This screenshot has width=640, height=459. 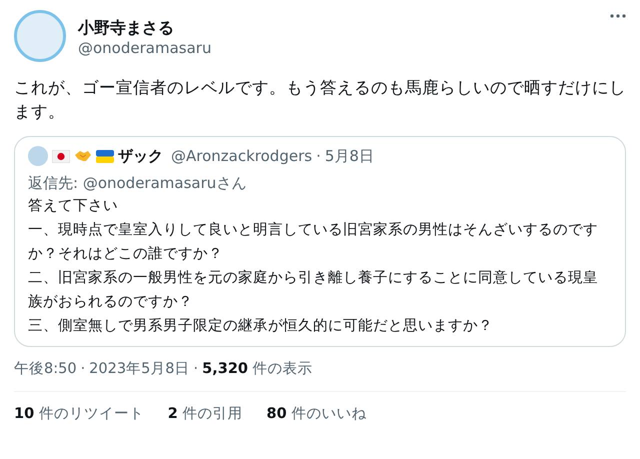 What do you see at coordinates (313, 242) in the screenshot?
I see `quoted-text-line: 一、現時点で皇室入りして良いと明言している旧宮家系の男性はそんざいするのですか？それはどこの誰ですか？` at bounding box center [313, 242].